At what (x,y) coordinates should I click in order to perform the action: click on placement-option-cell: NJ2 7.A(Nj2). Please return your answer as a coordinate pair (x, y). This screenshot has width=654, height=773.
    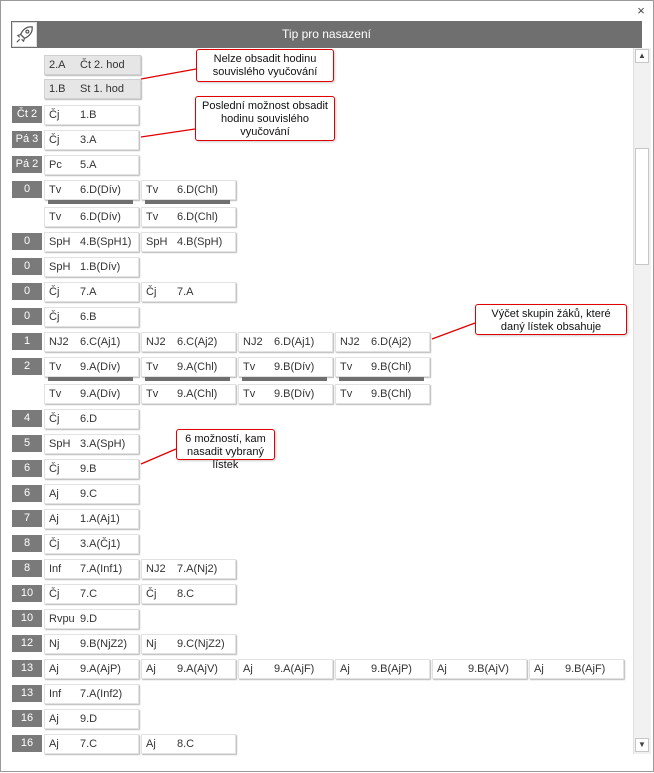
    Looking at the image, I should click on (188, 569).